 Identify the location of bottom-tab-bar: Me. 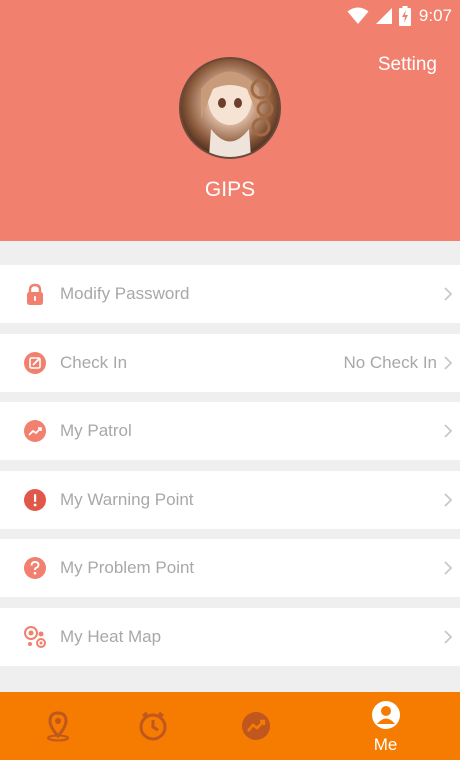
(230, 726).